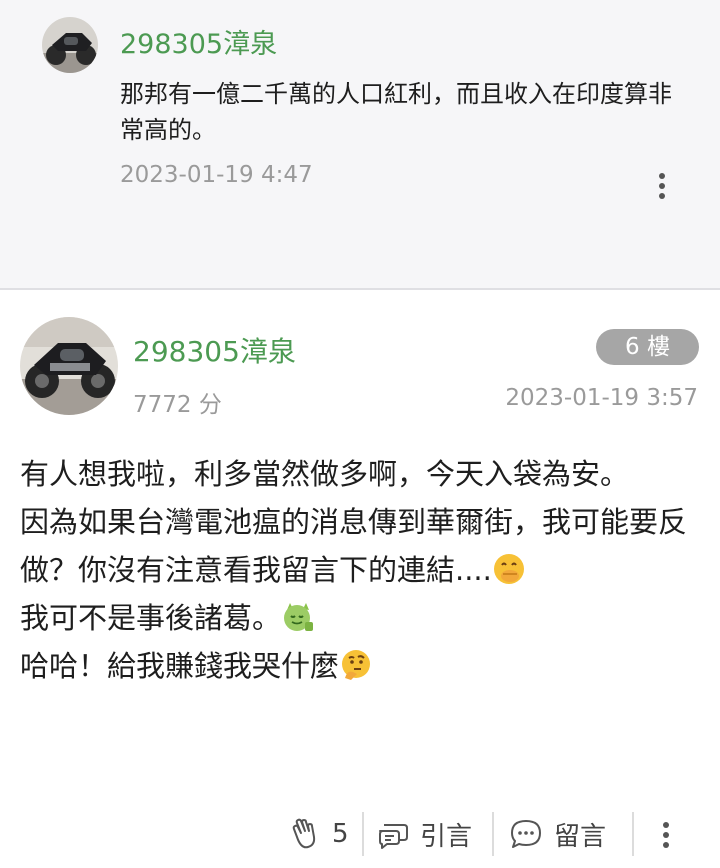 The width and height of the screenshot is (720, 868). Describe the element at coordinates (298, 617) in the screenshot. I see `green-devil-thumbs-up-icon` at that location.